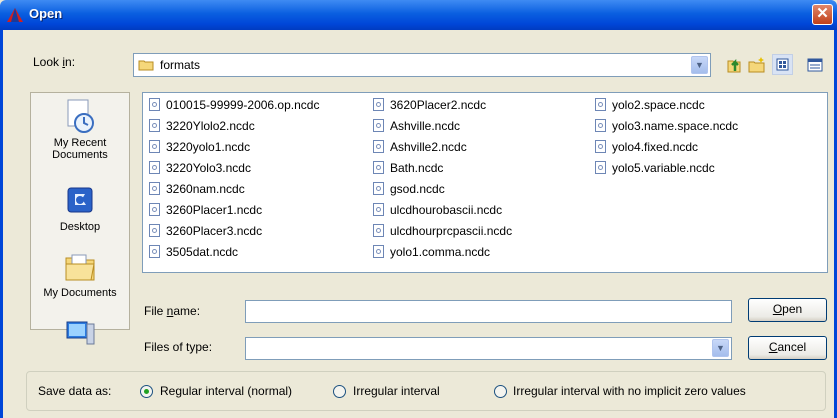 The image size is (837, 418). I want to click on place-desktop: Desktop, so click(80, 208).